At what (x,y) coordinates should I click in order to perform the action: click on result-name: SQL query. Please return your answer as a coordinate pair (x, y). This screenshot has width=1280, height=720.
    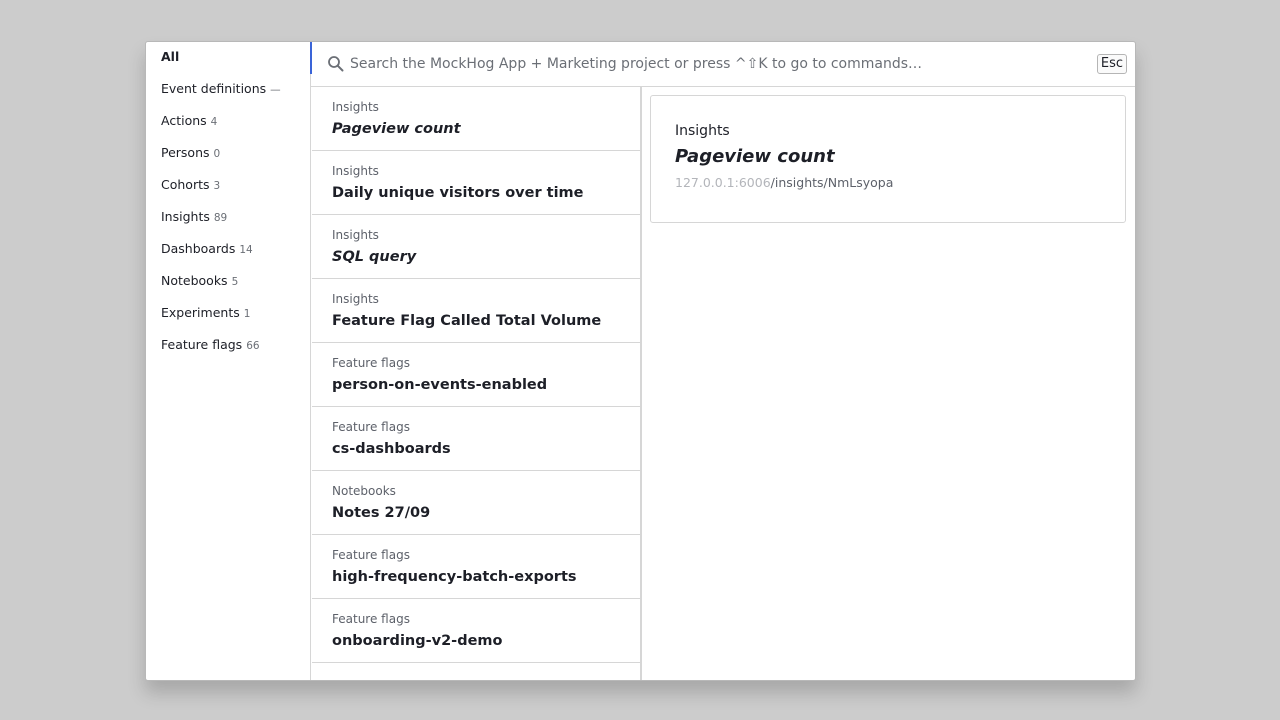
    Looking at the image, I should click on (374, 257).